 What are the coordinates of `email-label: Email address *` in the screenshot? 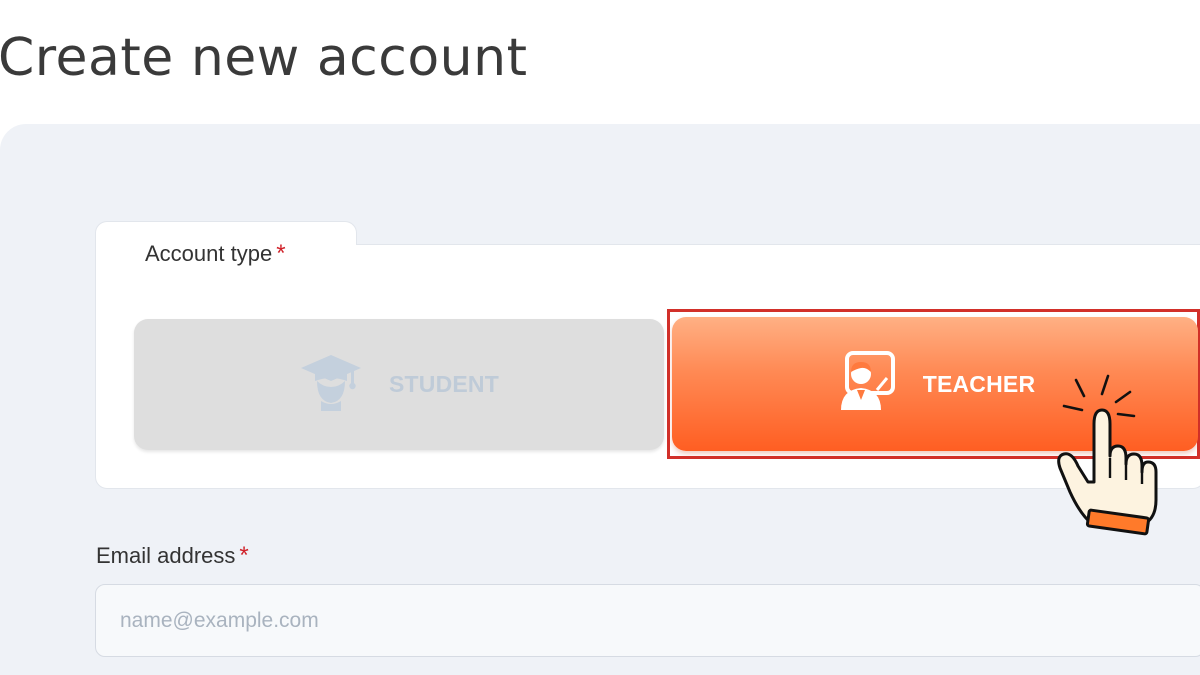 It's located at (172, 556).